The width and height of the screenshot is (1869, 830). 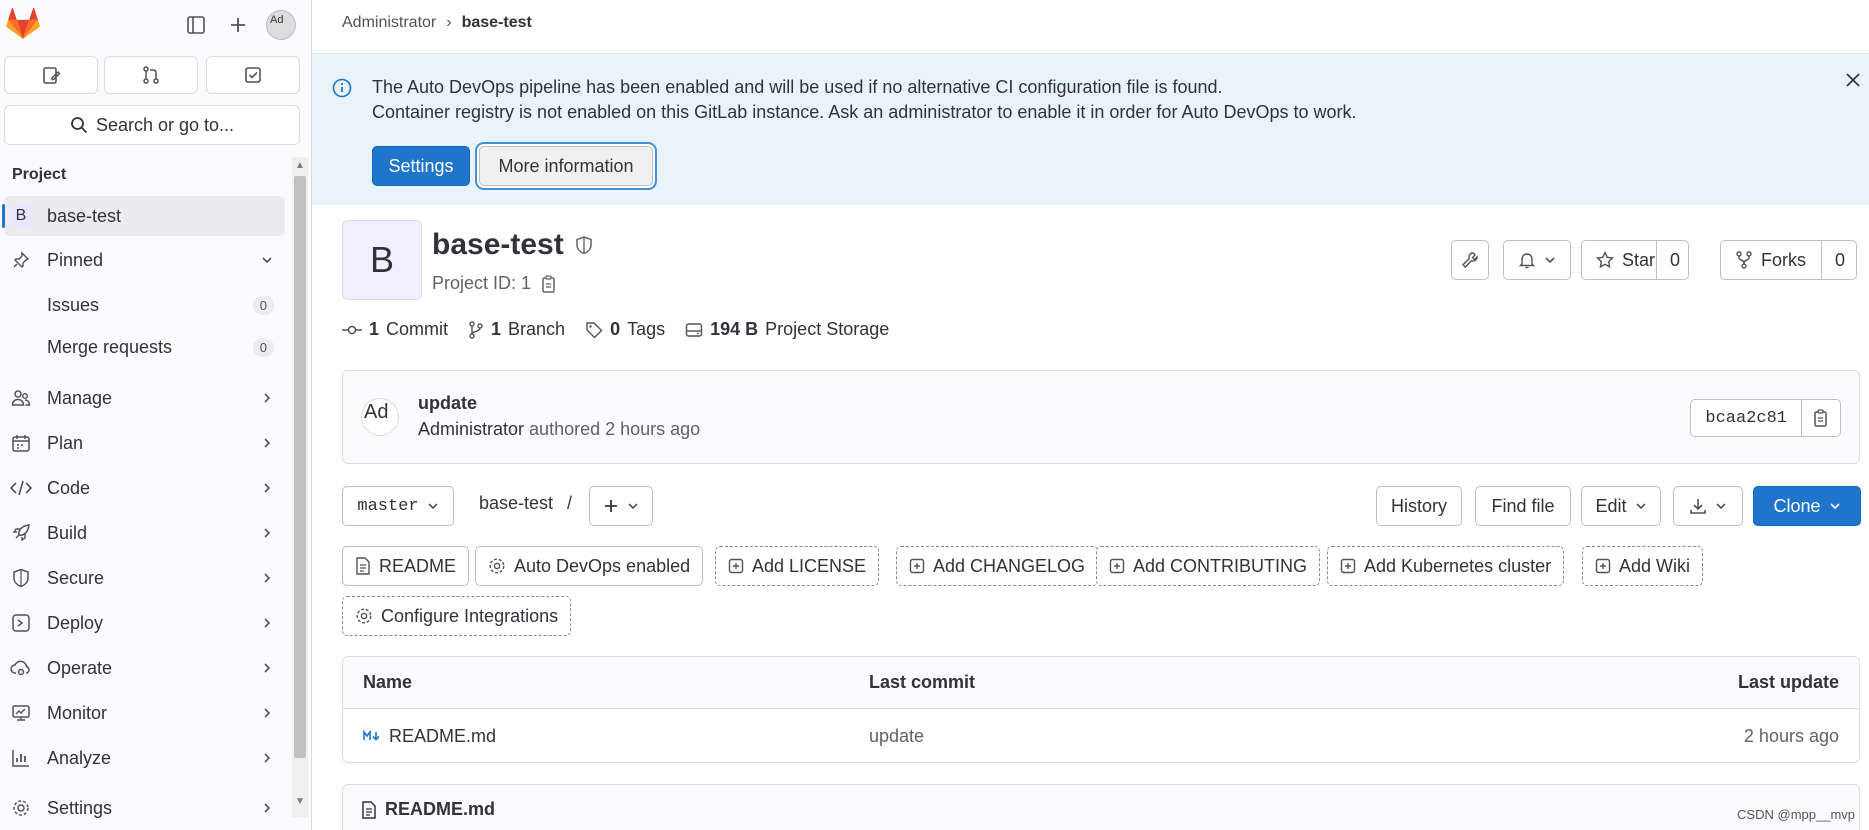 I want to click on visibility-shield-icon, so click(x=584, y=245).